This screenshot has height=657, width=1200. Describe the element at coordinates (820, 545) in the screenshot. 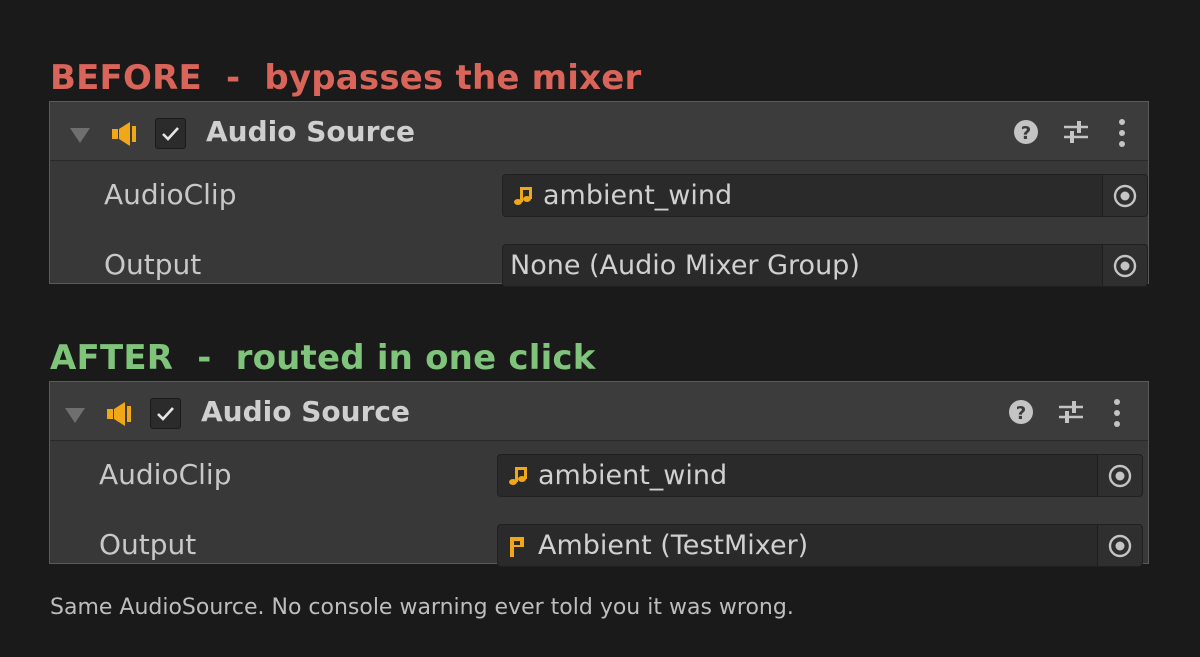

I see `output-field: Ambient (TestMixer)` at that location.